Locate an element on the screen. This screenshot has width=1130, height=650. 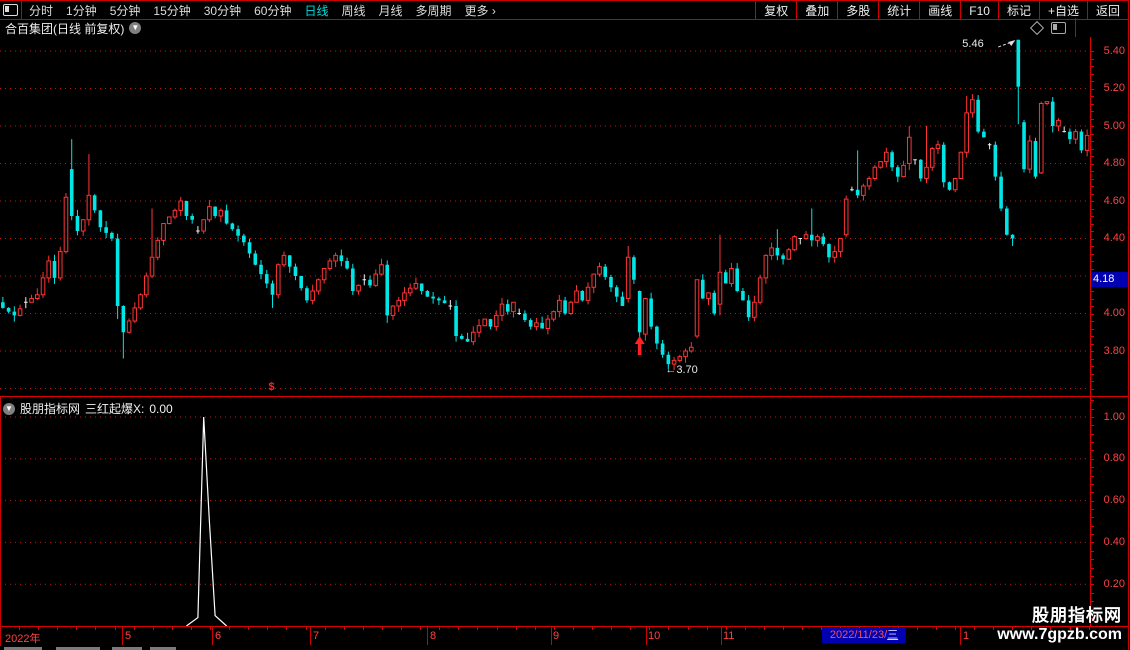
tools-menu: 复权 叠加 多股 统计 画线 F10 标记 +自选 返回 is located at coordinates (941, 10).